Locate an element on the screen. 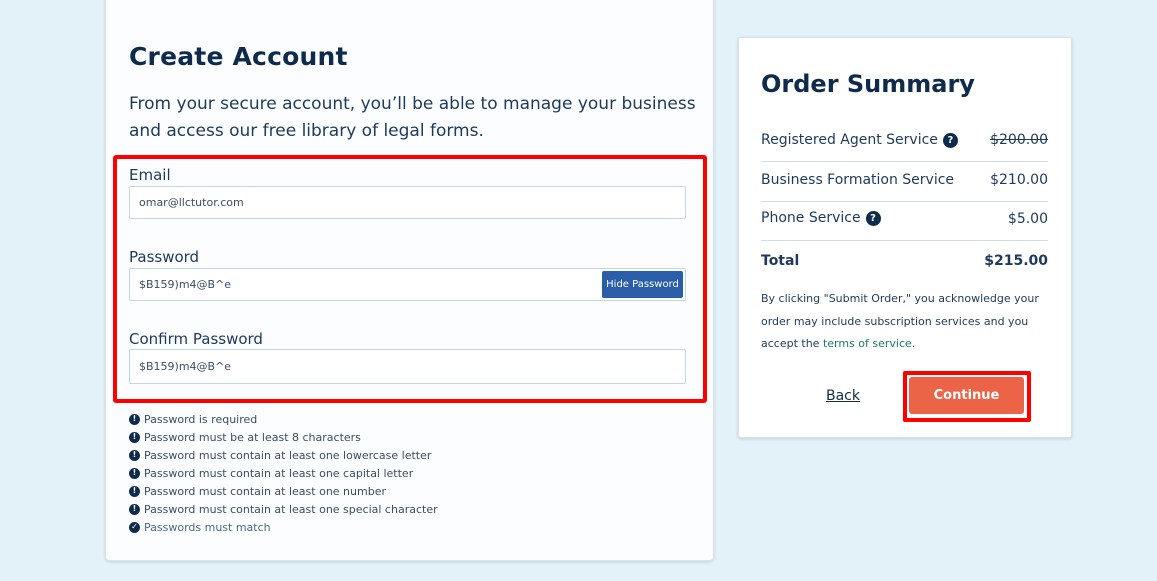 Image resolution: width=1157 pixels, height=581 pixels. hide-password-button: Hide Password is located at coordinates (642, 284).